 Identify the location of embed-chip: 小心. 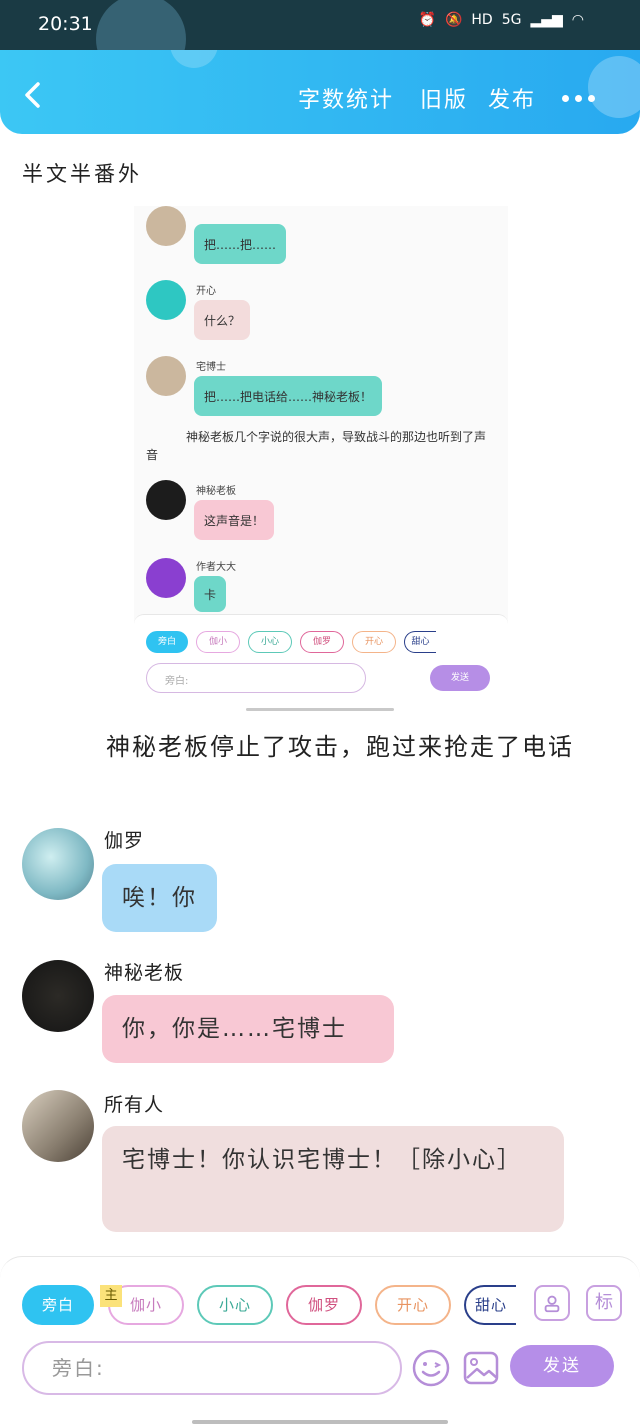
(270, 642).